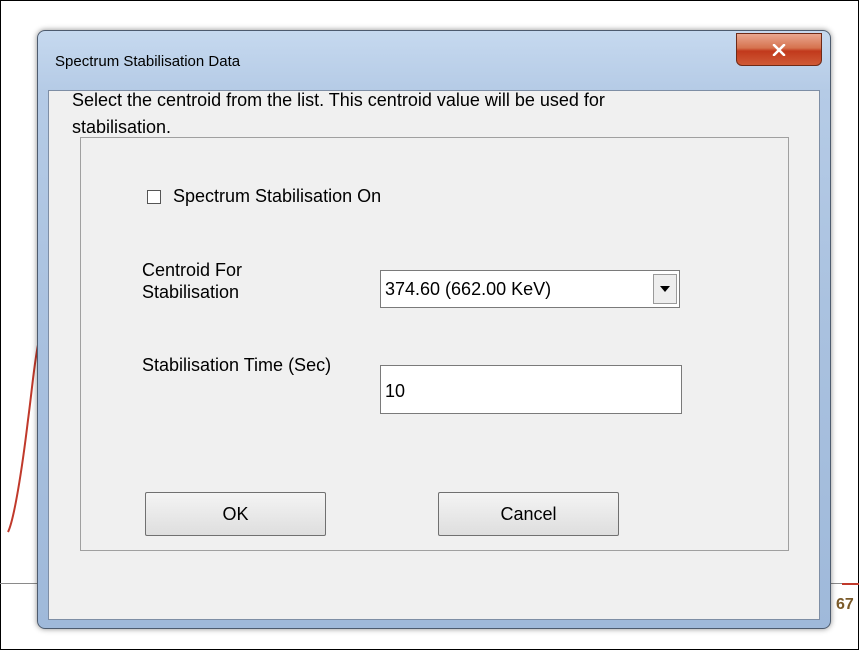 The width and height of the screenshot is (859, 650). Describe the element at coordinates (237, 365) in the screenshot. I see `stabilisation-time-label: Stabilisation Time (Sec)` at that location.